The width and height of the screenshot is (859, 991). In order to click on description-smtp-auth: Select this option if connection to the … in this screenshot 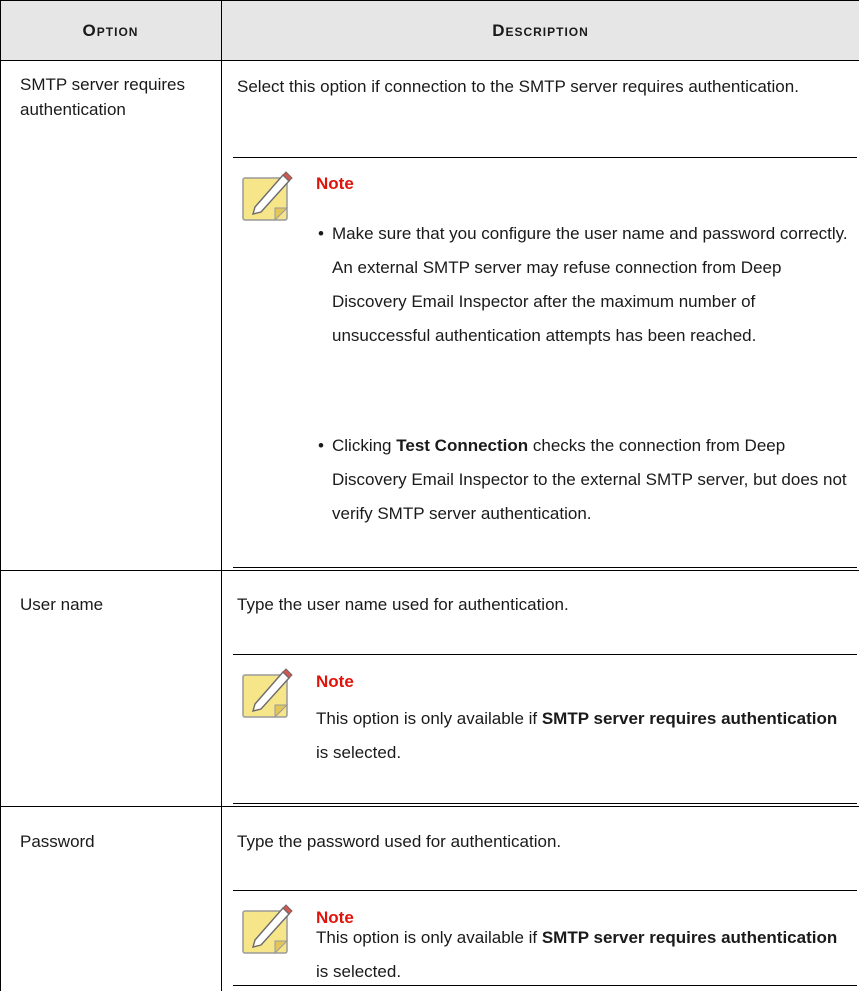, I will do `click(518, 86)`.